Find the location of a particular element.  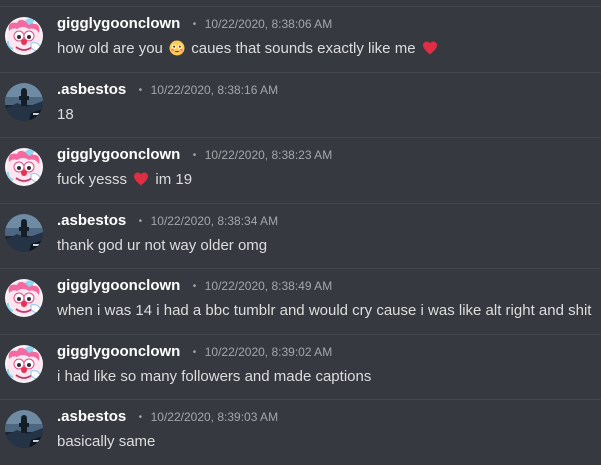

timestamp: 10/22/2020, 8:38:16 AM is located at coordinates (214, 89).